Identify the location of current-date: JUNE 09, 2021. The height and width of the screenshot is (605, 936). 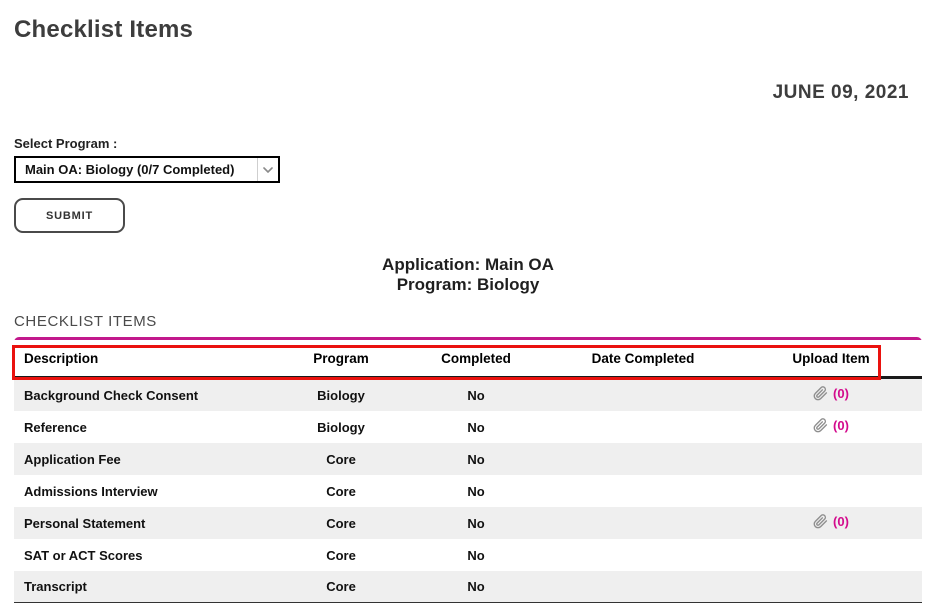
(840, 92).